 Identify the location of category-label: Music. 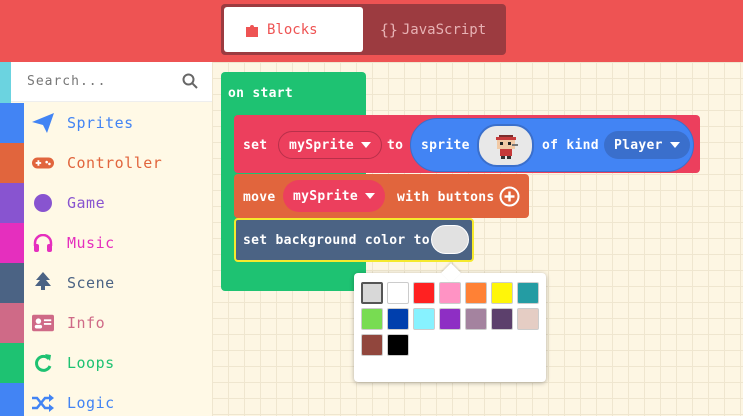
(91, 243).